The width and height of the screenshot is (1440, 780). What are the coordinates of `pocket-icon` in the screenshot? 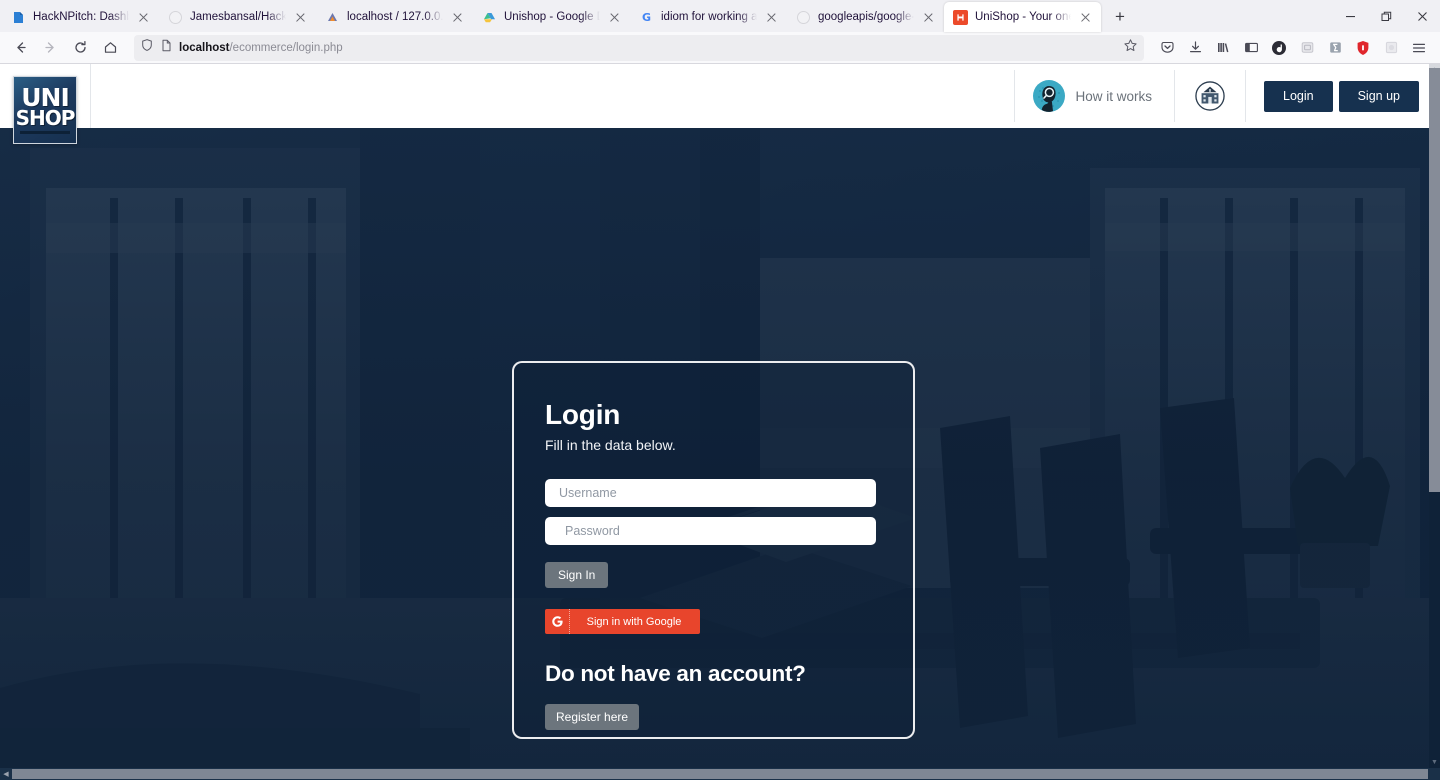 It's located at (1167, 48).